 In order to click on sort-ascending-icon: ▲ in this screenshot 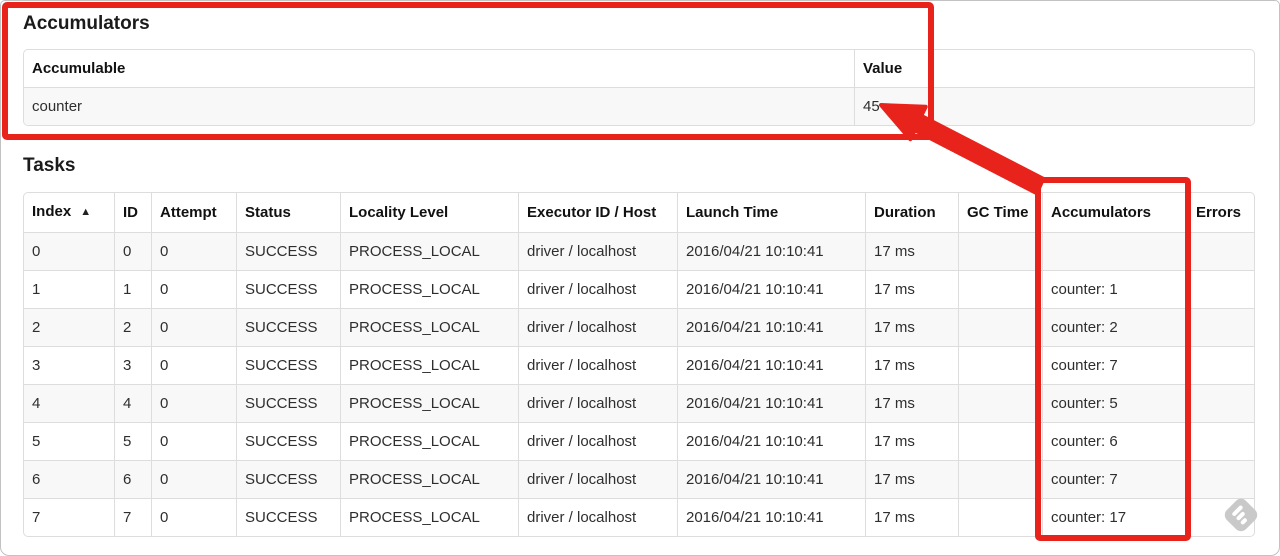, I will do `click(86, 212)`.